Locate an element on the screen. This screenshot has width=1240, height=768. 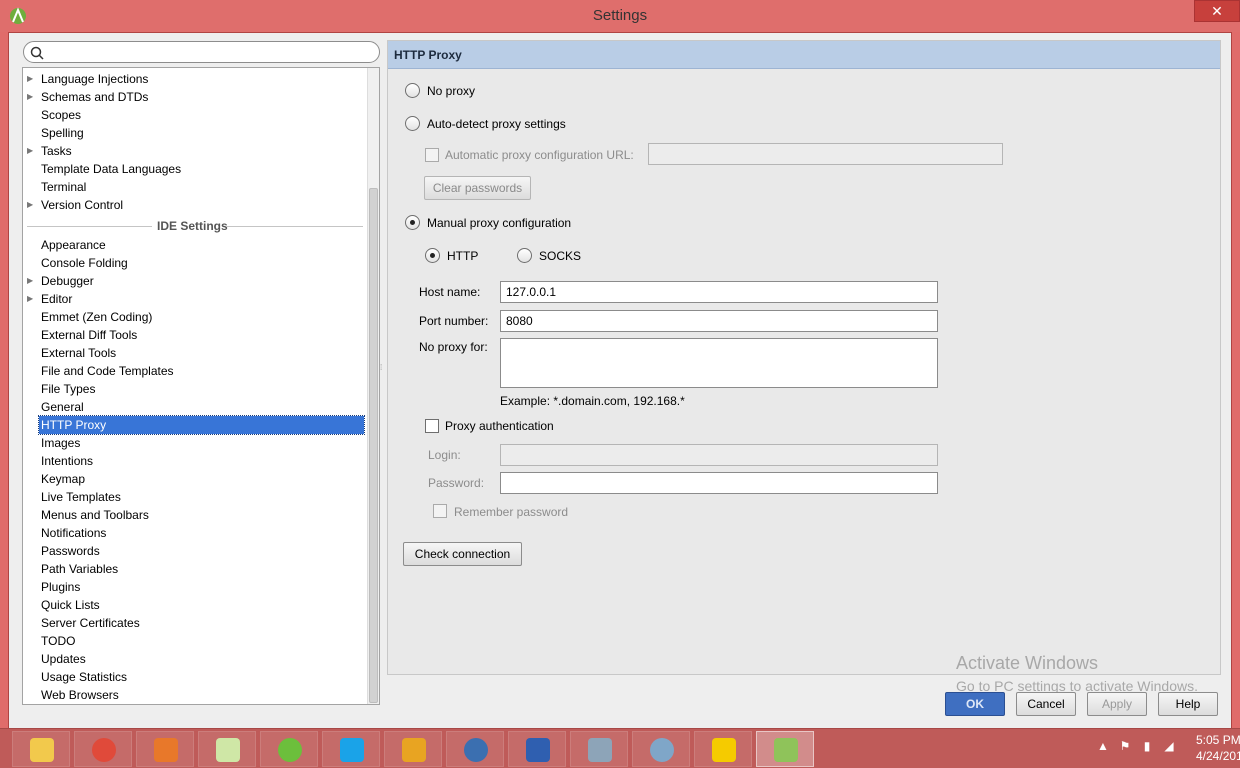
tree-item-language-injections: Language Injections is located at coordinates (94, 79).